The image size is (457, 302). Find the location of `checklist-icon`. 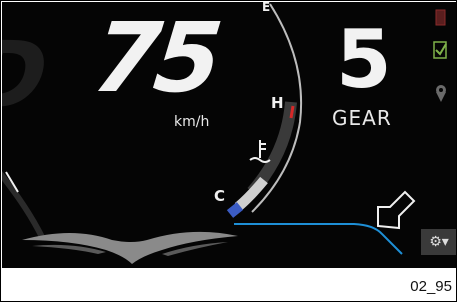

checklist-icon is located at coordinates (440, 50).